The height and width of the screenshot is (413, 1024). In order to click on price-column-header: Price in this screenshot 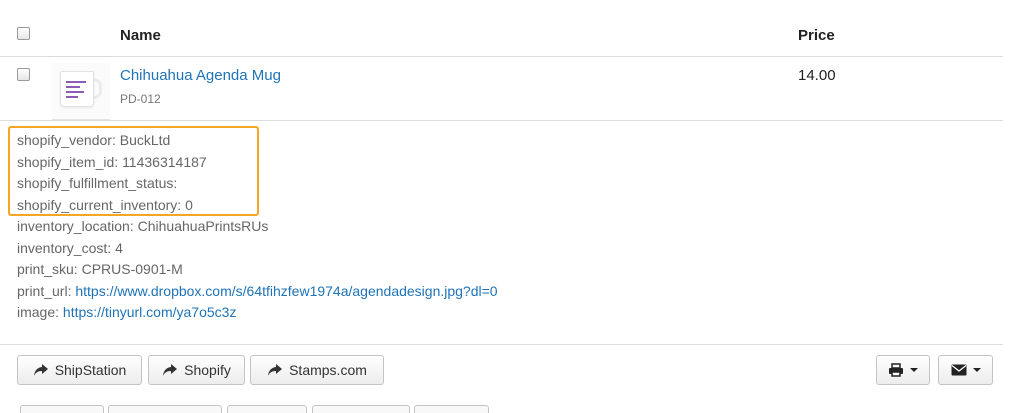, I will do `click(816, 35)`.